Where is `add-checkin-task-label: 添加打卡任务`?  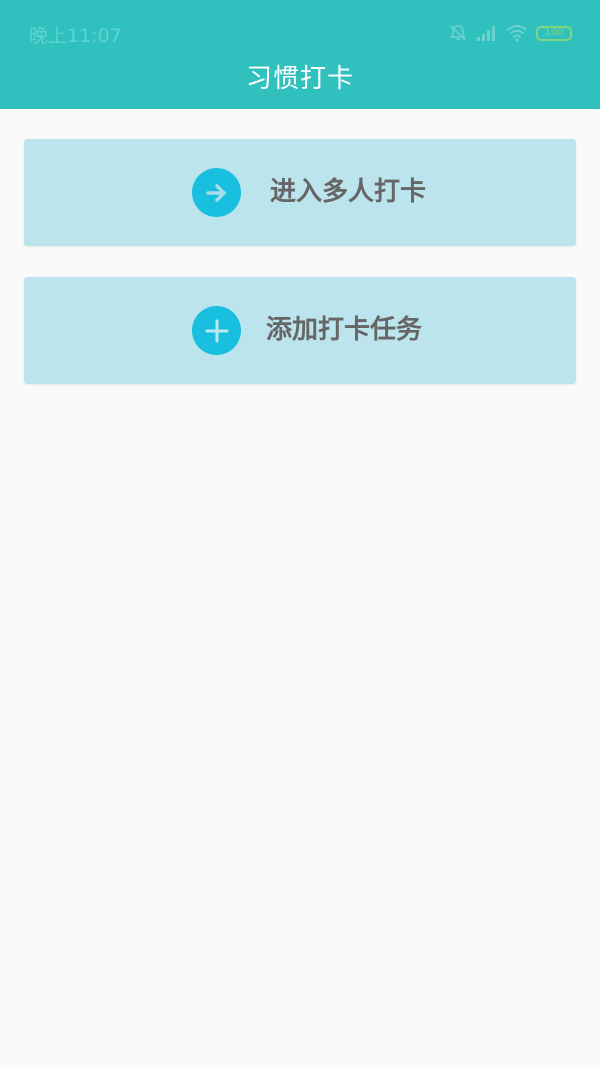
add-checkin-task-label: 添加打卡任务 is located at coordinates (344, 330).